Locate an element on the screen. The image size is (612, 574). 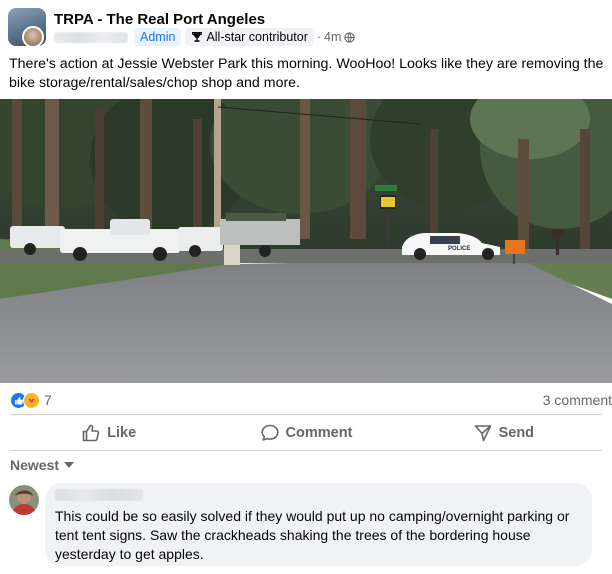
comment-count-link: 3 comment is located at coordinates (577, 400).